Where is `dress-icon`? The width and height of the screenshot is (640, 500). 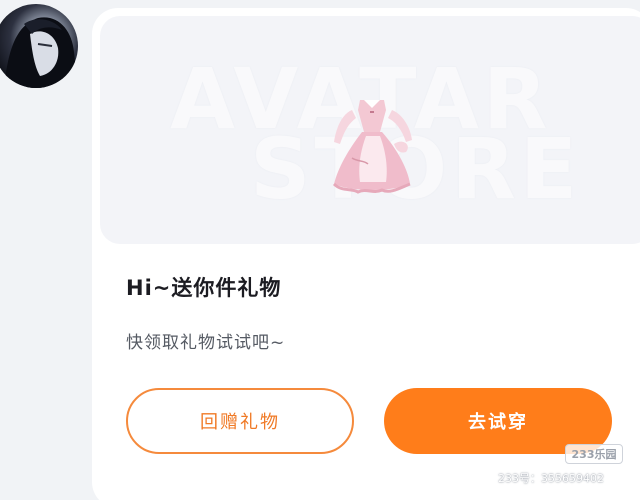
dress-icon is located at coordinates (372, 143).